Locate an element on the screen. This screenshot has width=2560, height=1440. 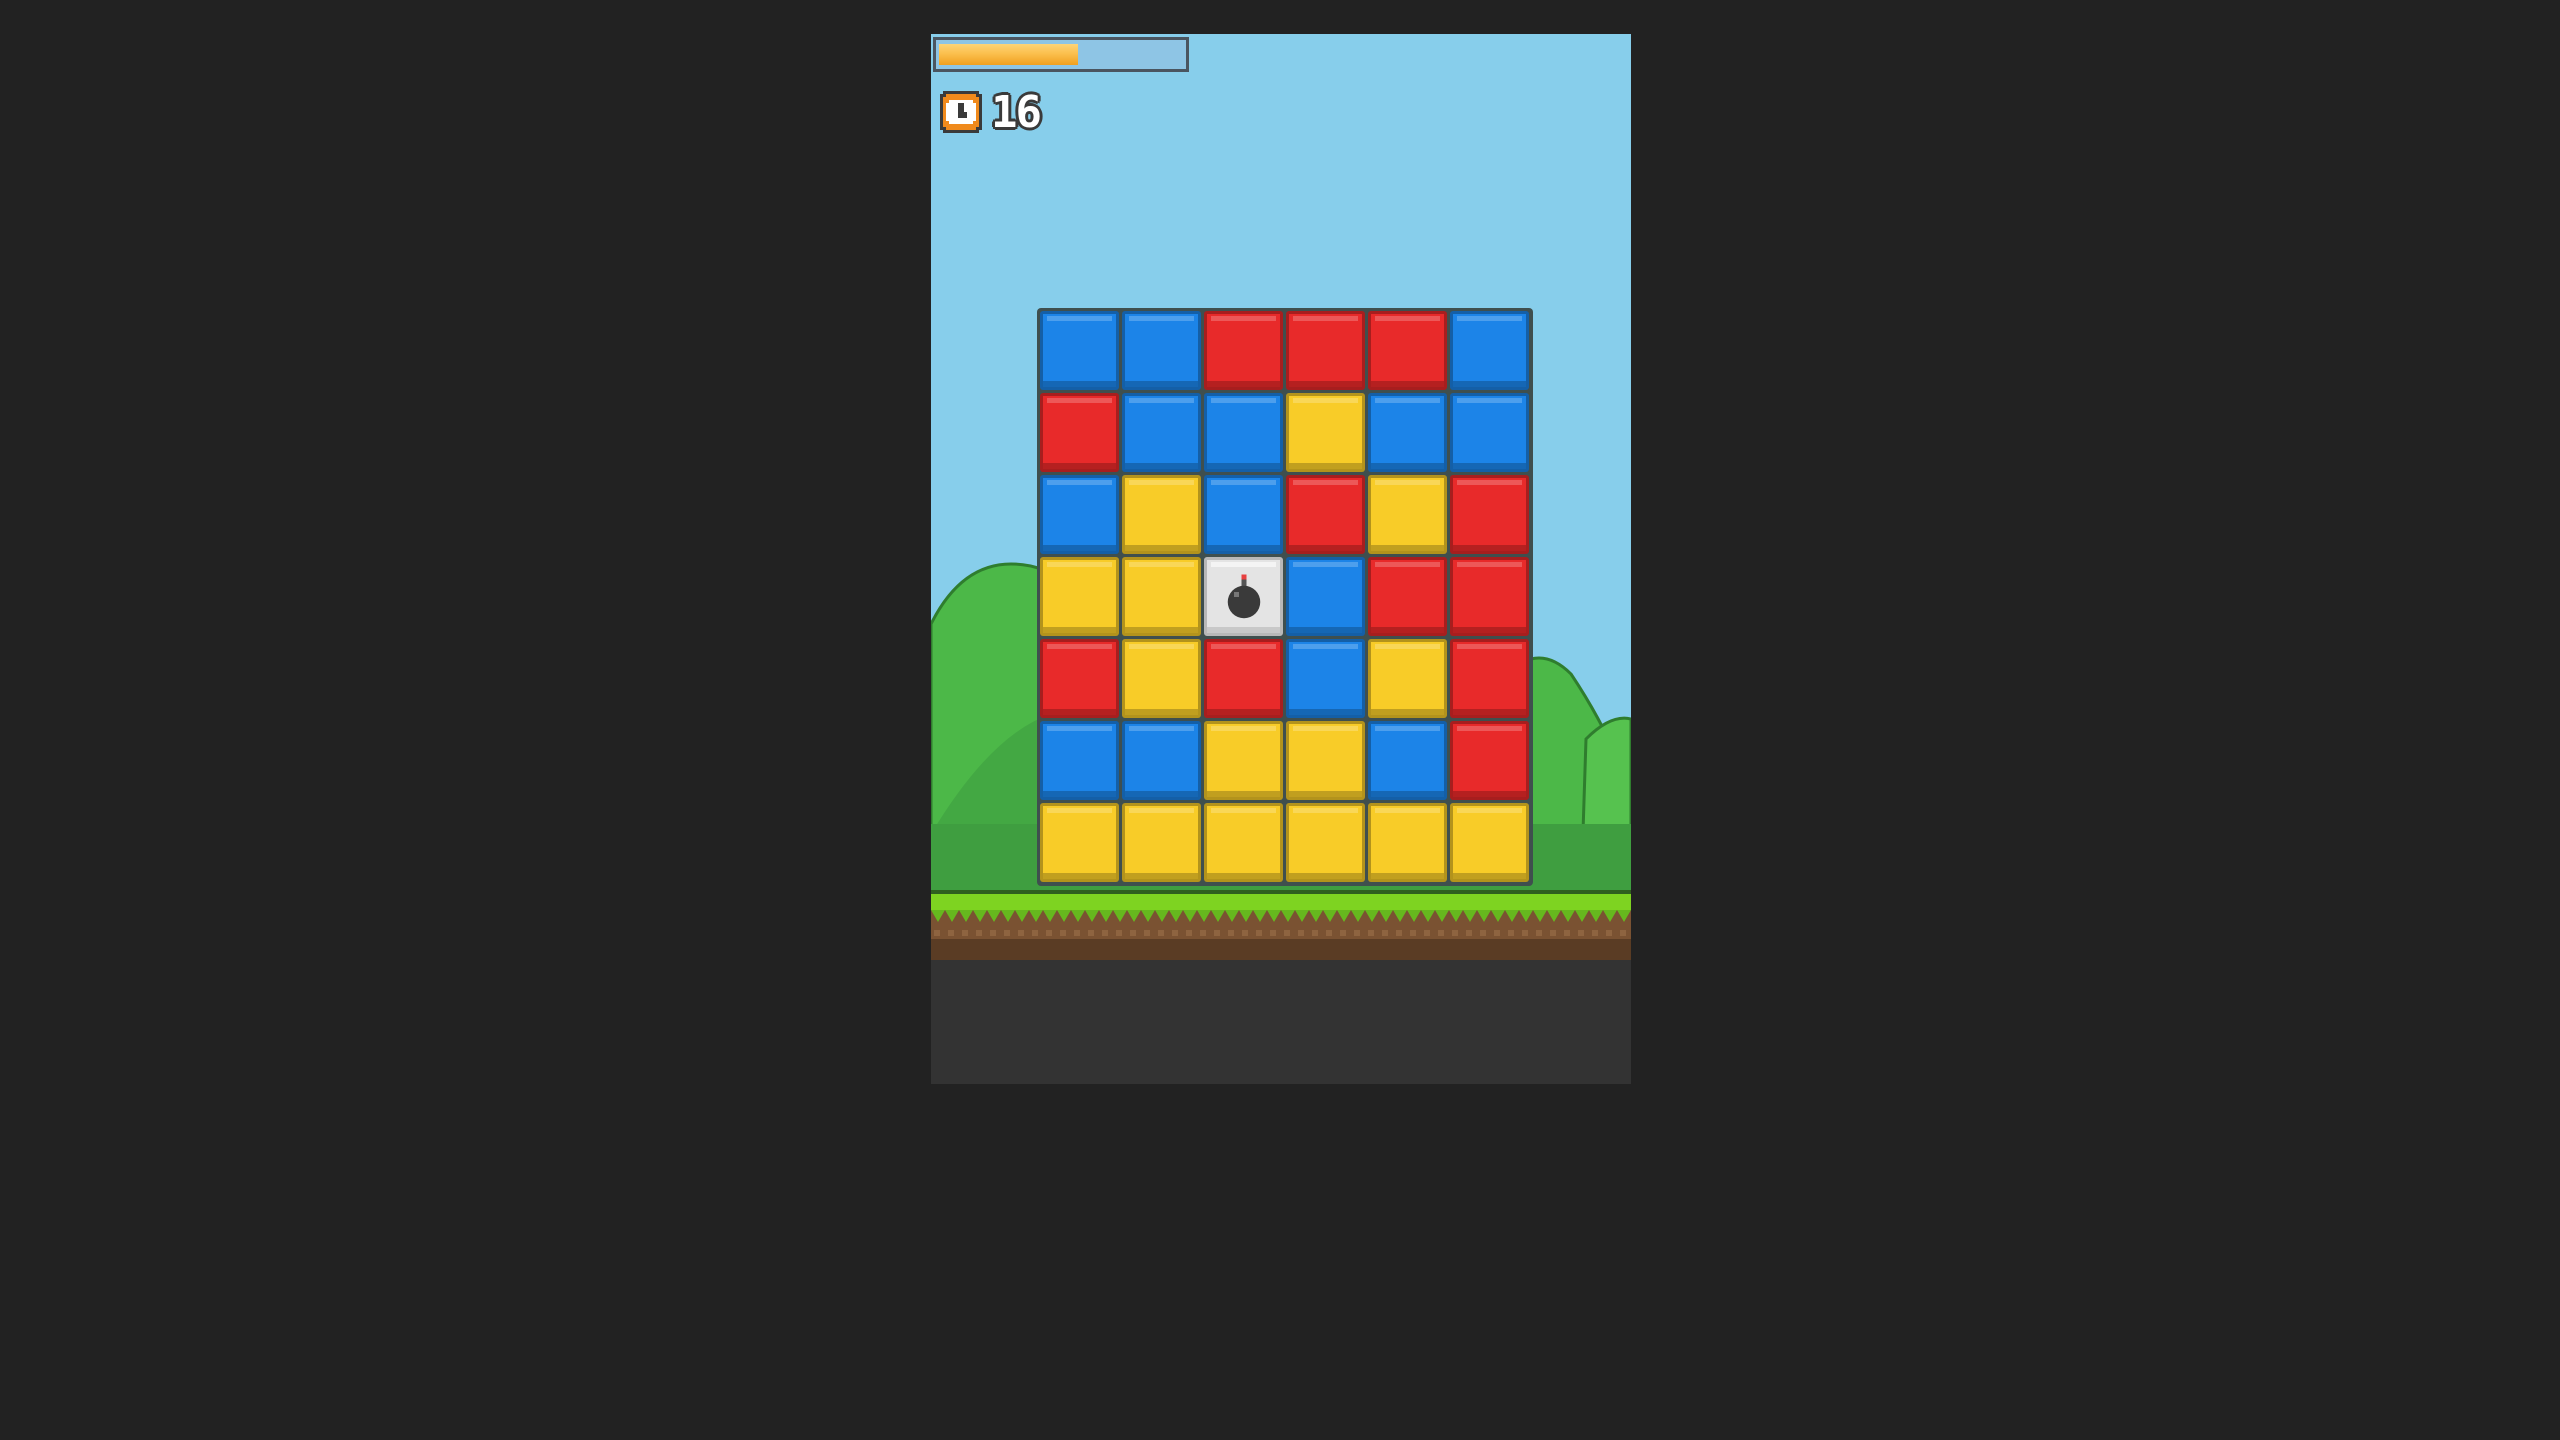
grass-edge is located at coordinates (1281, 892).